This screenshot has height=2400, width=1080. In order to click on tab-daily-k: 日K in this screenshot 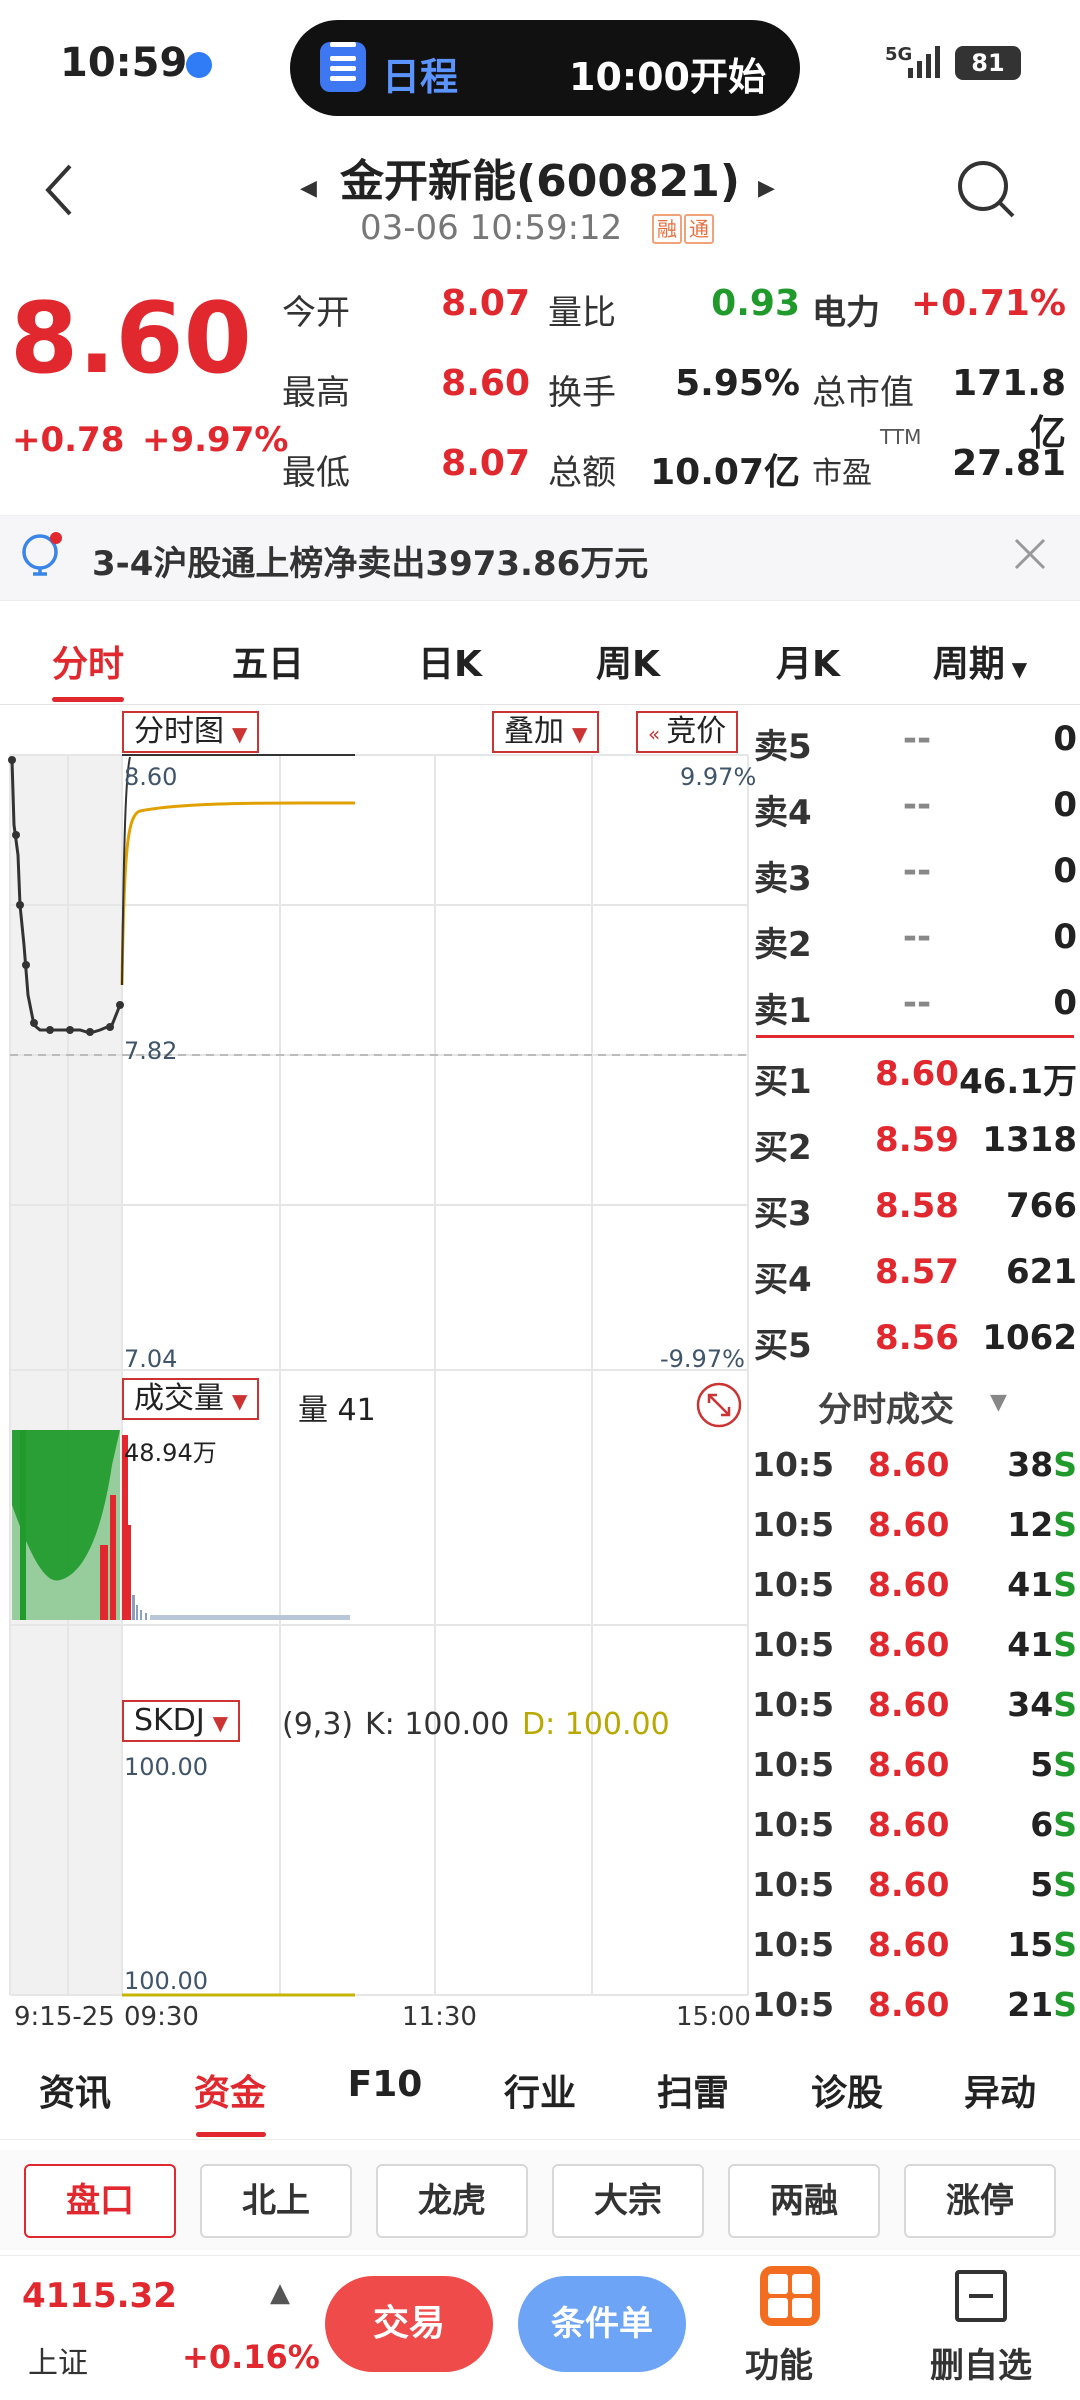, I will do `click(450, 661)`.